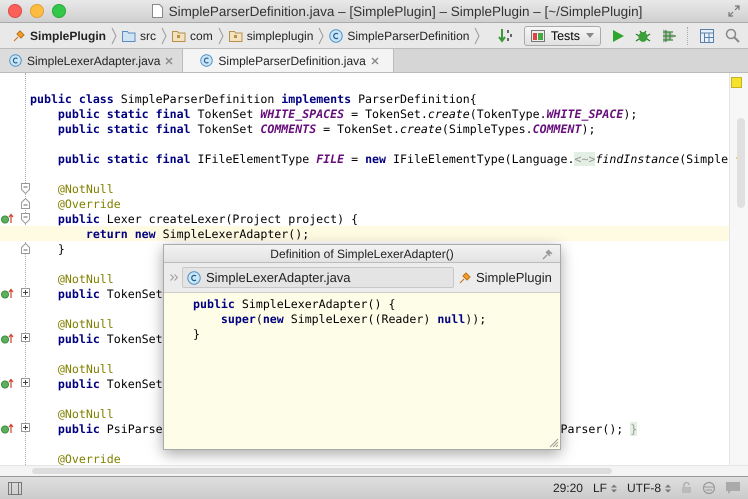  What do you see at coordinates (157, 11) in the screenshot?
I see `document-icon` at bounding box center [157, 11].